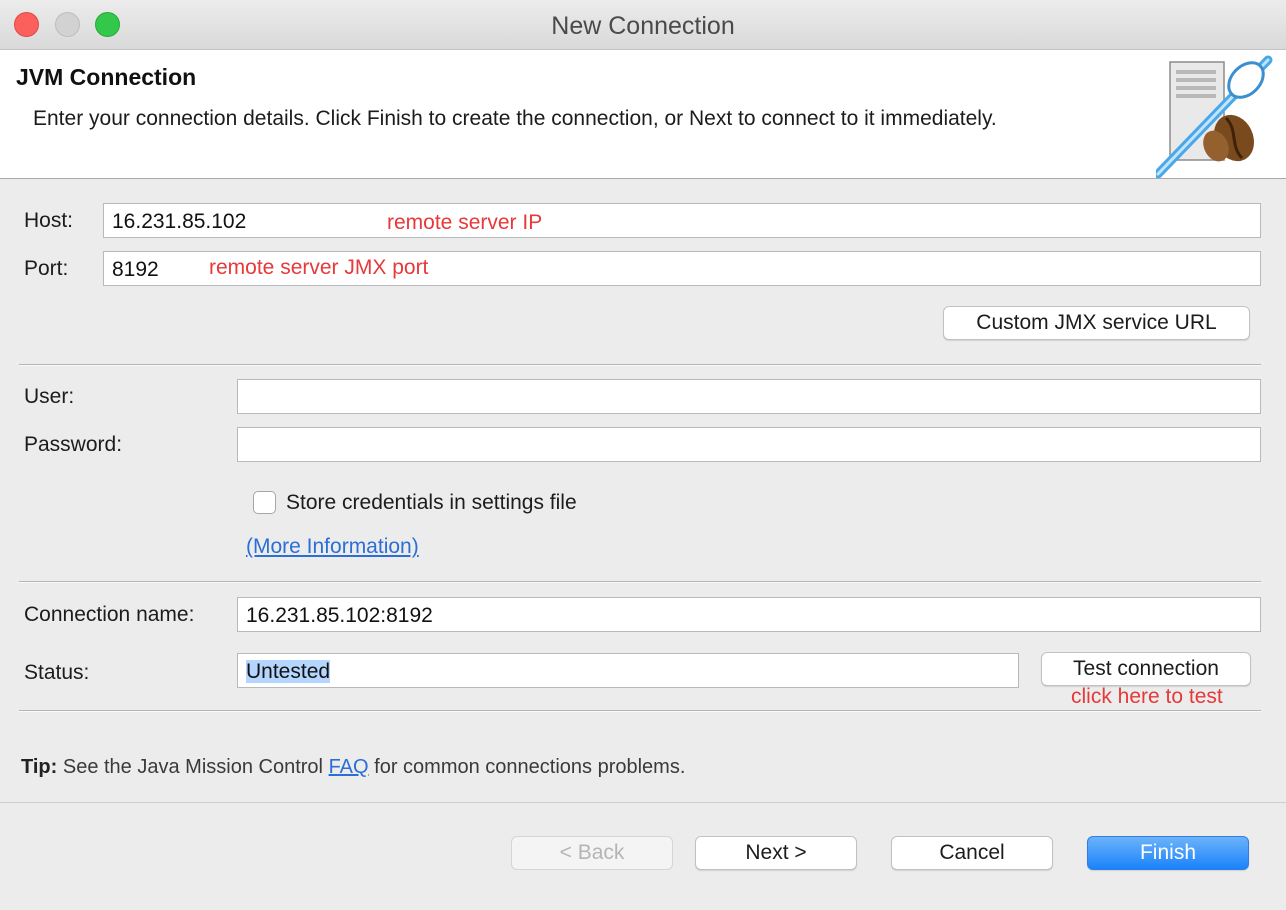 The width and height of the screenshot is (1286, 910). What do you see at coordinates (339, 615) in the screenshot?
I see `connection-name-value: 16.231.85.102:8192` at bounding box center [339, 615].